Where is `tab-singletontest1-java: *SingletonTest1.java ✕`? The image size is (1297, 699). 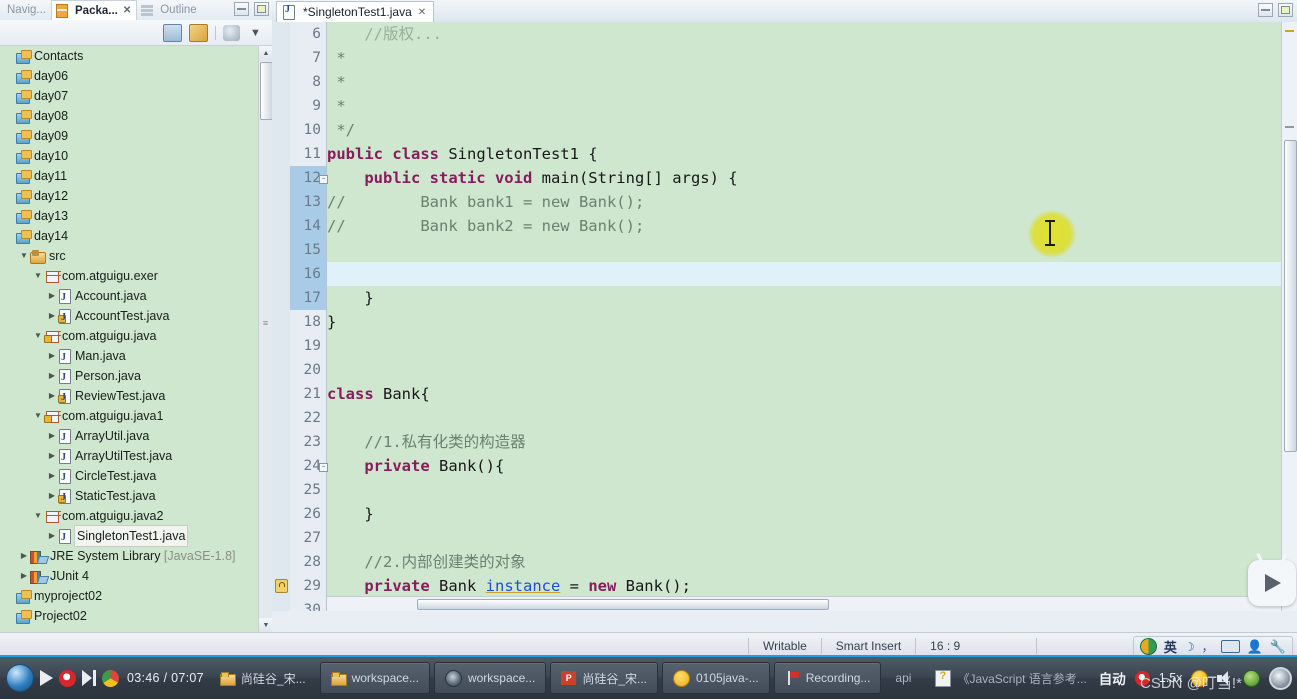
tab-singletontest1-java: *SingletonTest1.java ✕ is located at coordinates (355, 11).